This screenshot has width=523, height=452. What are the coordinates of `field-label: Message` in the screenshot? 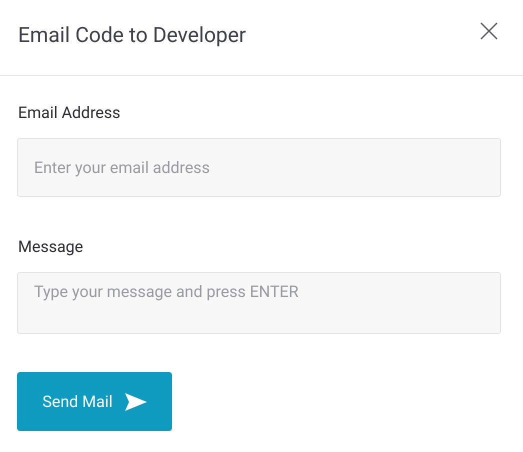 It's located at (51, 246).